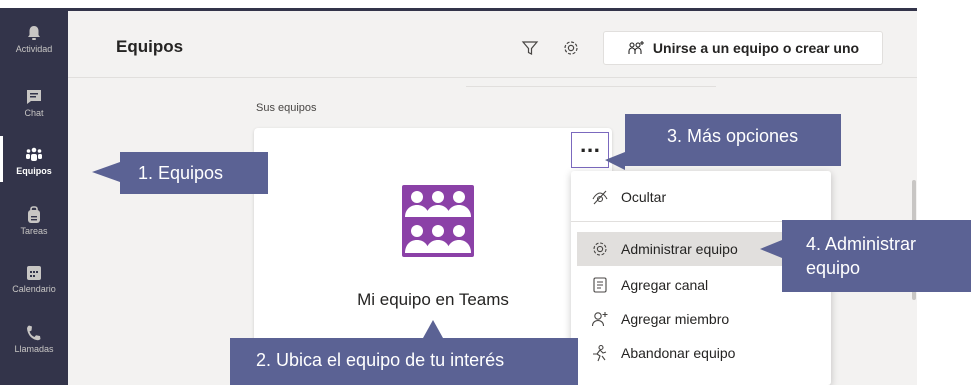 The height and width of the screenshot is (385, 971). I want to click on rail-item-equipos: Equipos, so click(34, 159).